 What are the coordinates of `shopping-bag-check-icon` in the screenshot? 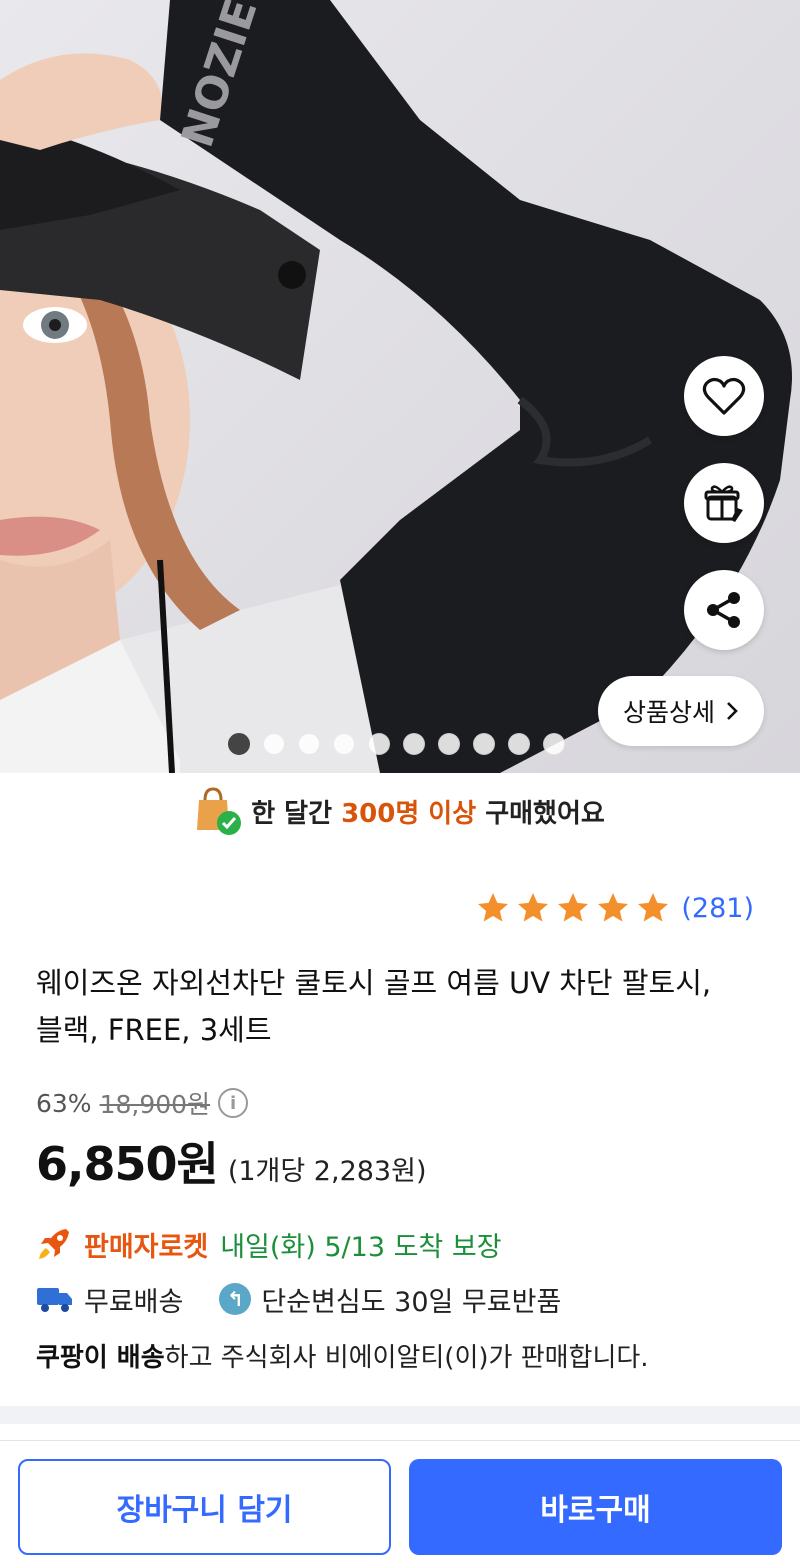 It's located at (218, 811).